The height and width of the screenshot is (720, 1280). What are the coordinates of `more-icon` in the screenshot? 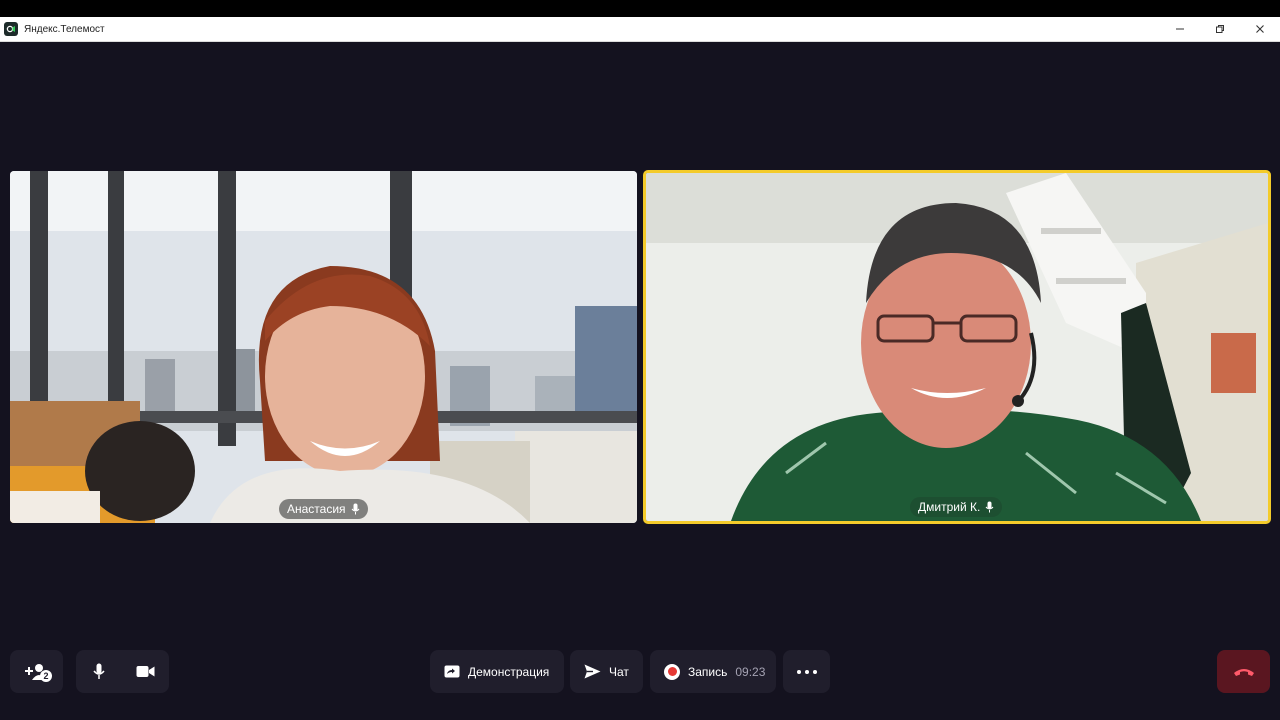 It's located at (806, 671).